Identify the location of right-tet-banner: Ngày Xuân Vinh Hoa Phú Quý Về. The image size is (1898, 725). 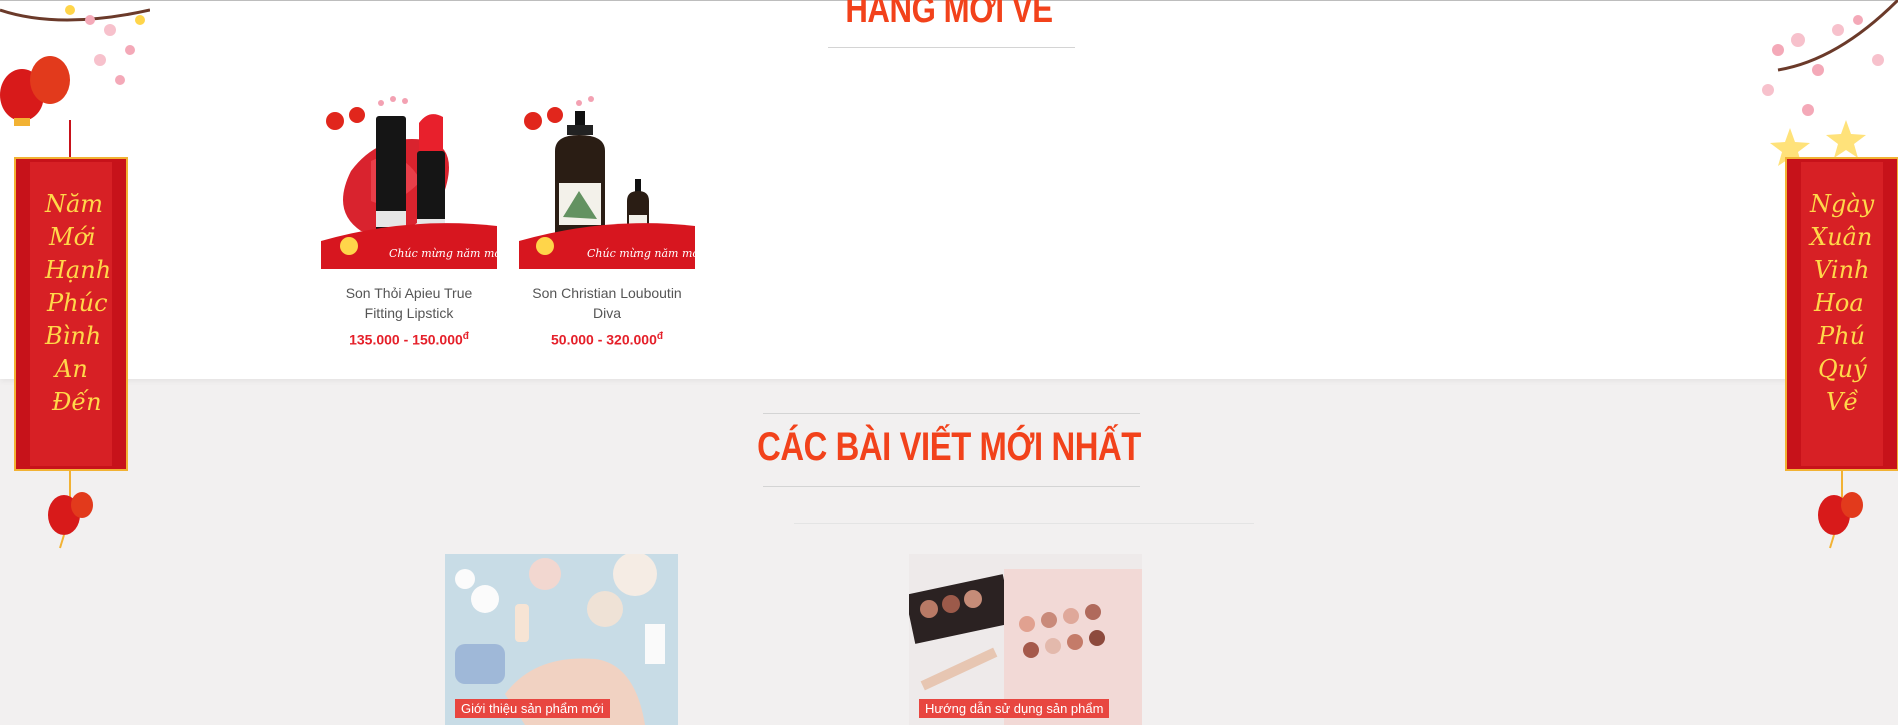
(1823, 280).